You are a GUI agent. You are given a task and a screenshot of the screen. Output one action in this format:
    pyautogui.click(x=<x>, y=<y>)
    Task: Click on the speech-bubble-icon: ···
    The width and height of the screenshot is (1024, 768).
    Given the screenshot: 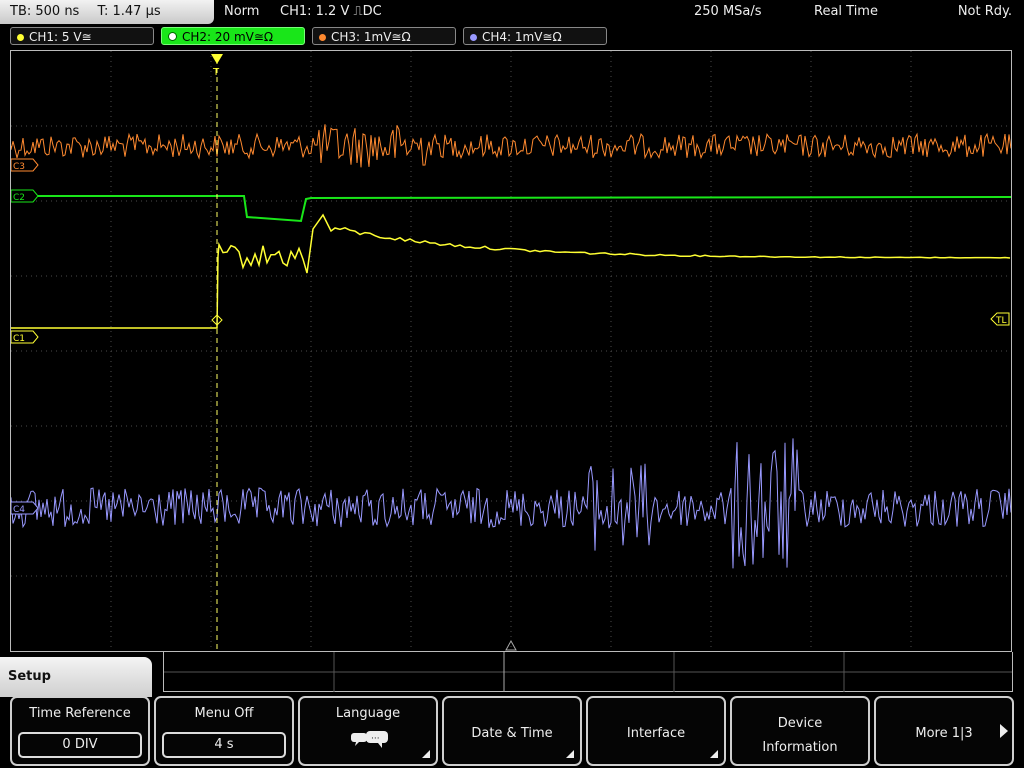 What is the action you would take?
    pyautogui.click(x=369, y=739)
    